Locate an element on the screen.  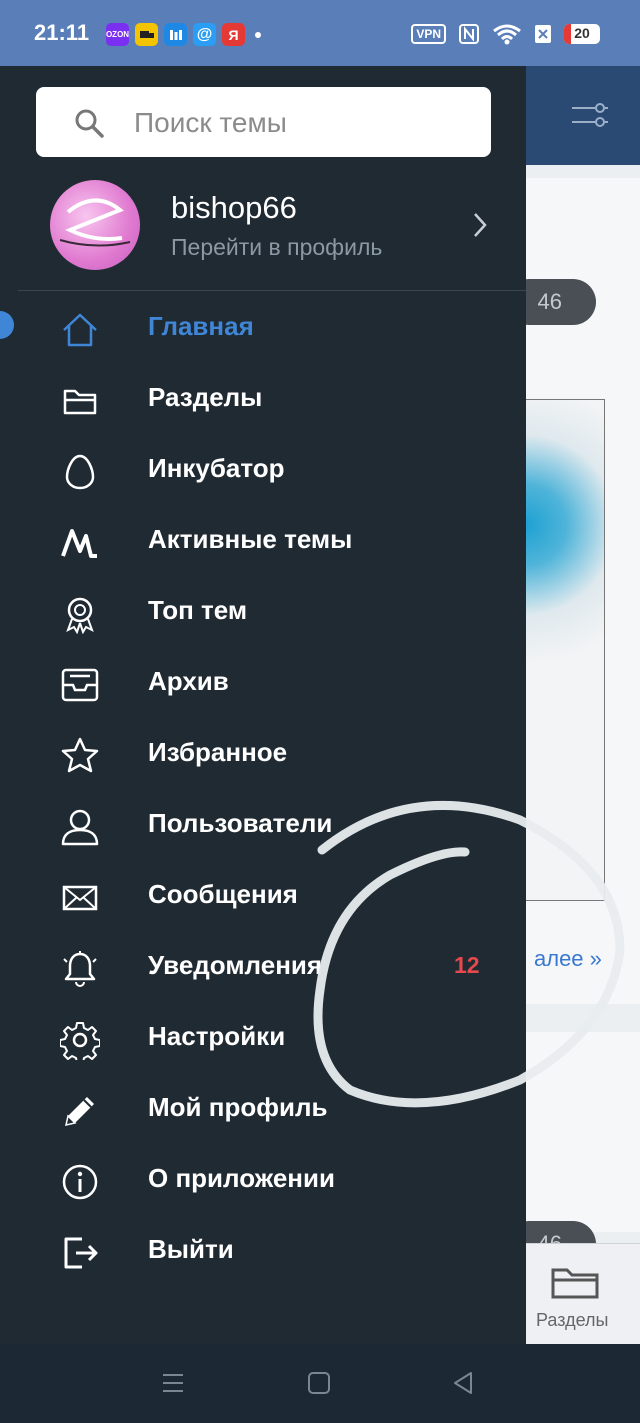
bell-icon is located at coordinates (80, 969).